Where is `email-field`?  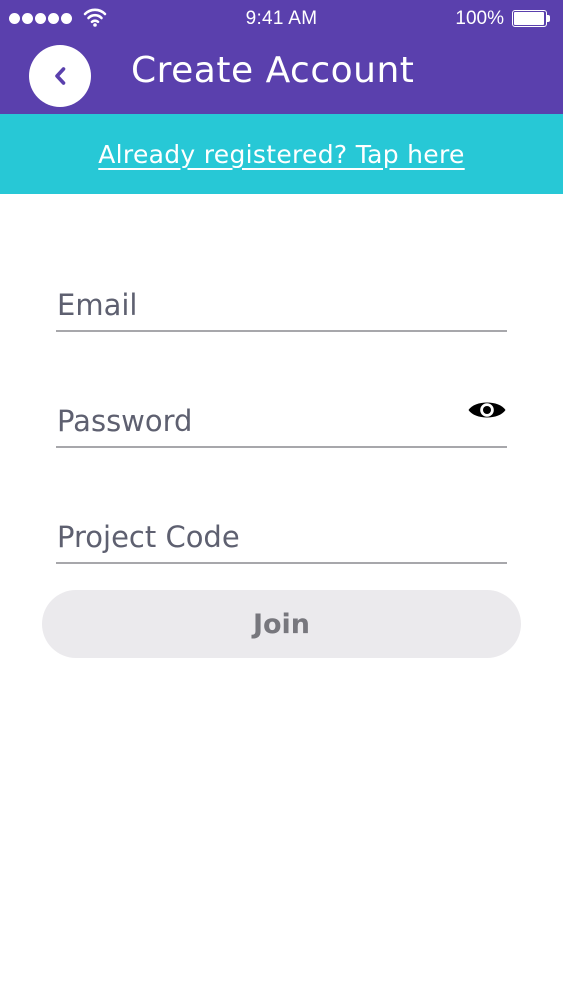 email-field is located at coordinates (281, 307).